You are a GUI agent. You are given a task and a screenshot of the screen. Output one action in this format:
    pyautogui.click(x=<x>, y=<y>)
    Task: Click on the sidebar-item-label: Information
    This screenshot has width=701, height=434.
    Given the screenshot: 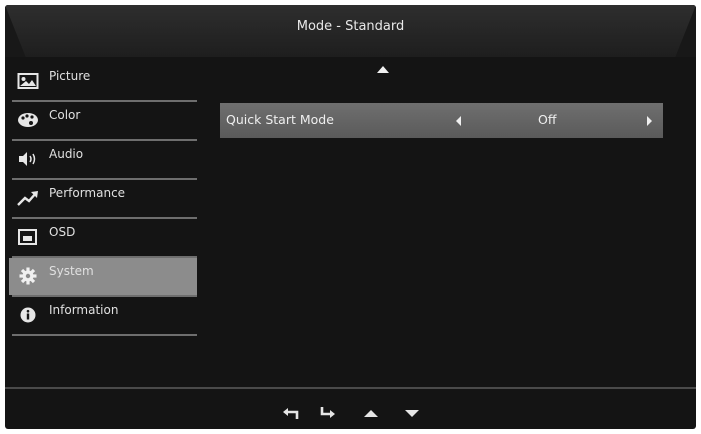 What is the action you would take?
    pyautogui.click(x=84, y=310)
    